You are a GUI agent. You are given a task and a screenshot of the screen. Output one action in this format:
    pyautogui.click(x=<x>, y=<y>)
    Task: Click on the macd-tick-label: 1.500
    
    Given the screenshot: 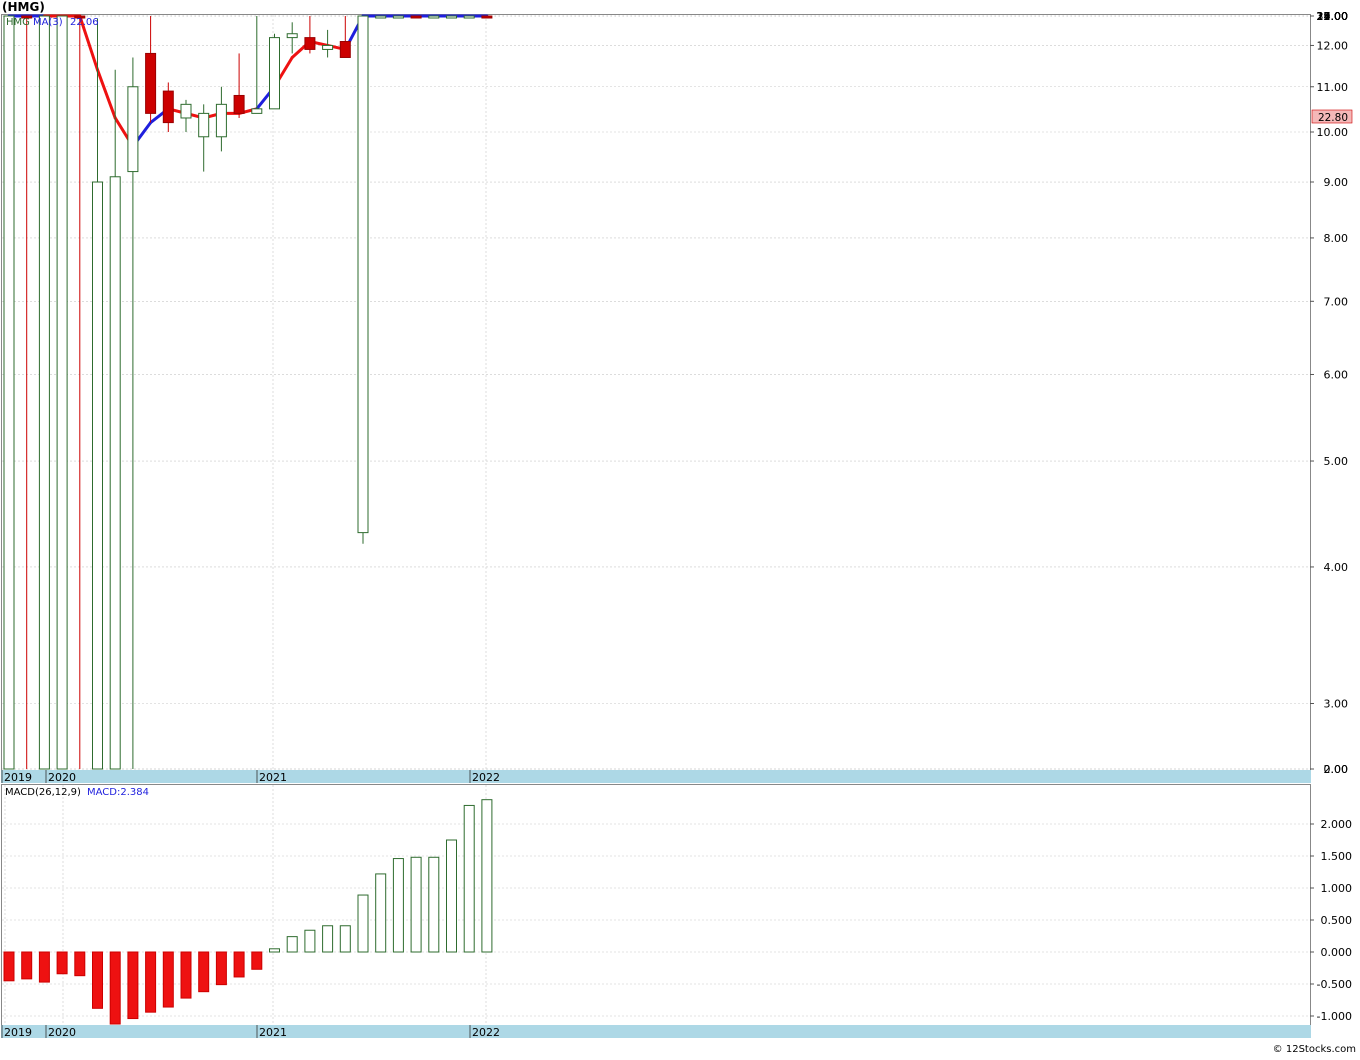 What is the action you would take?
    pyautogui.click(x=1337, y=856)
    